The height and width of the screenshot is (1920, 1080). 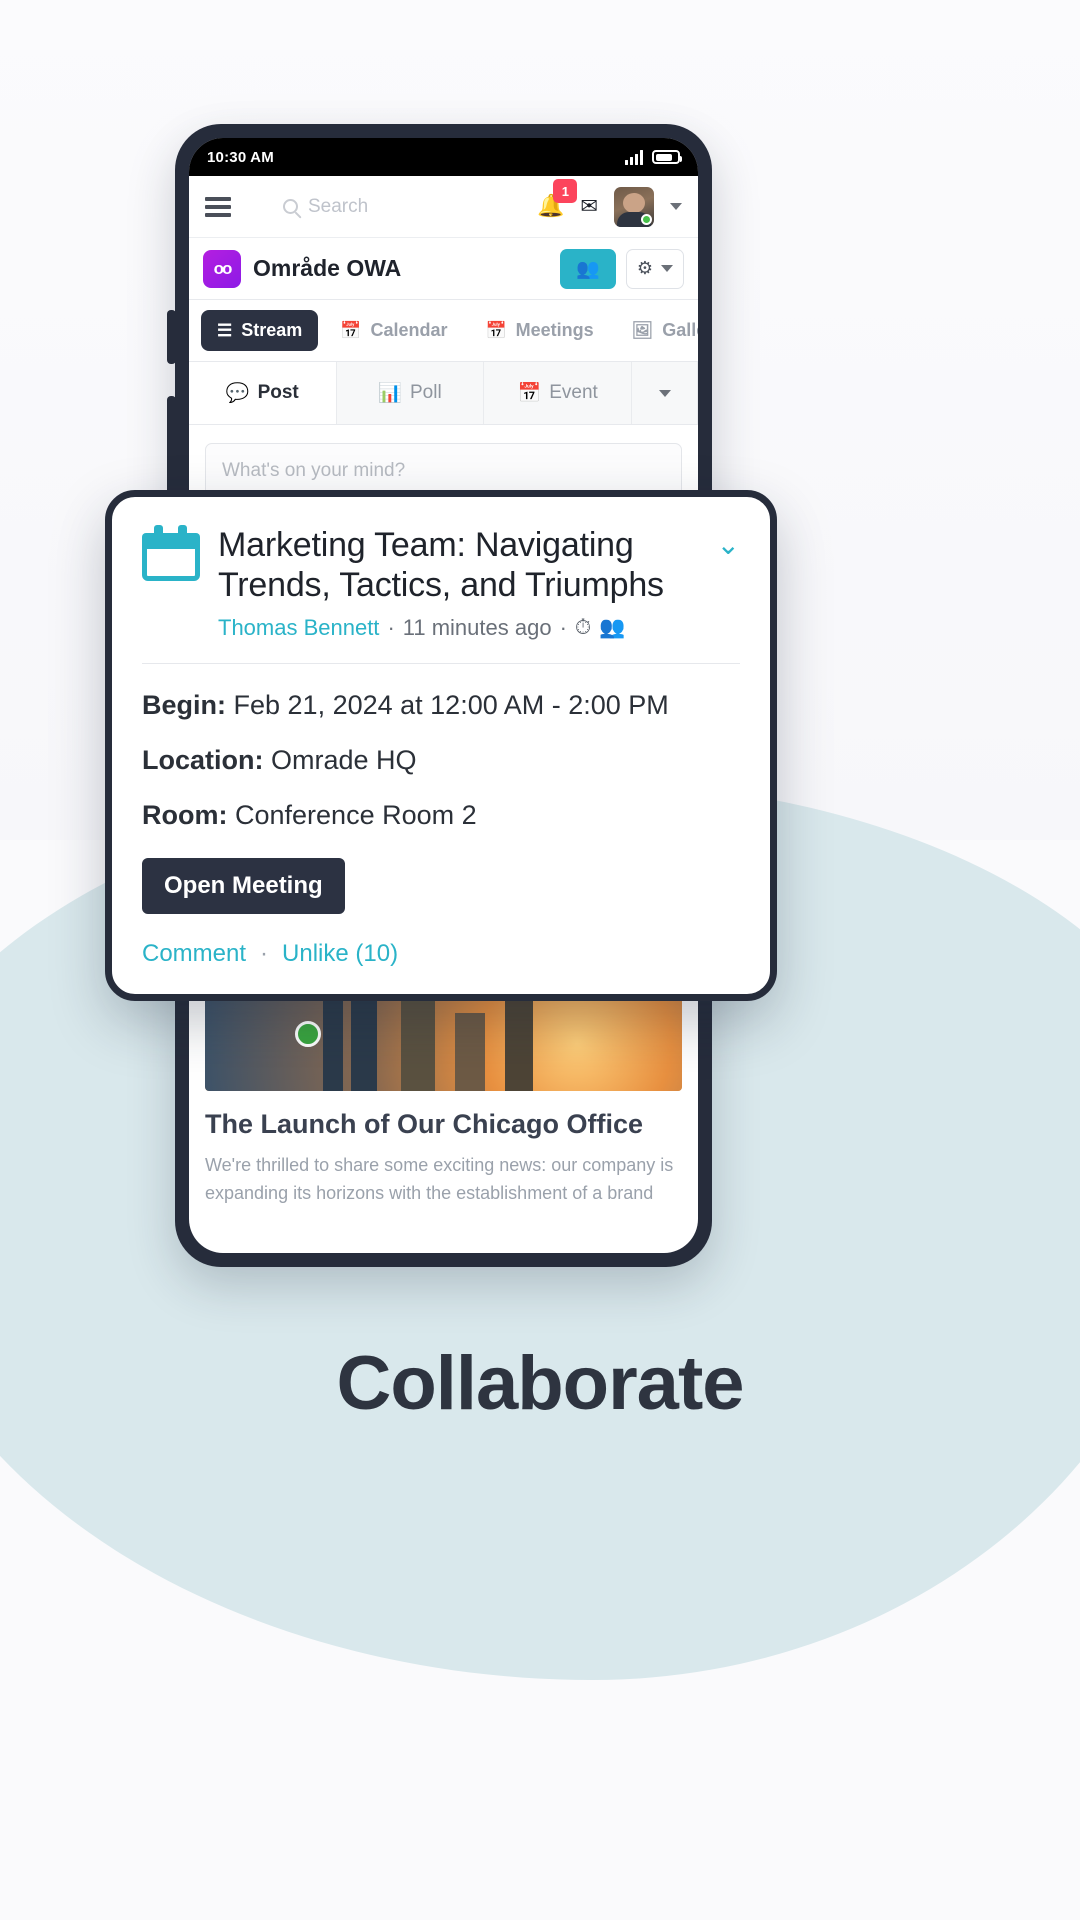 I want to click on unlike-link: Unlike (10), so click(x=340, y=954).